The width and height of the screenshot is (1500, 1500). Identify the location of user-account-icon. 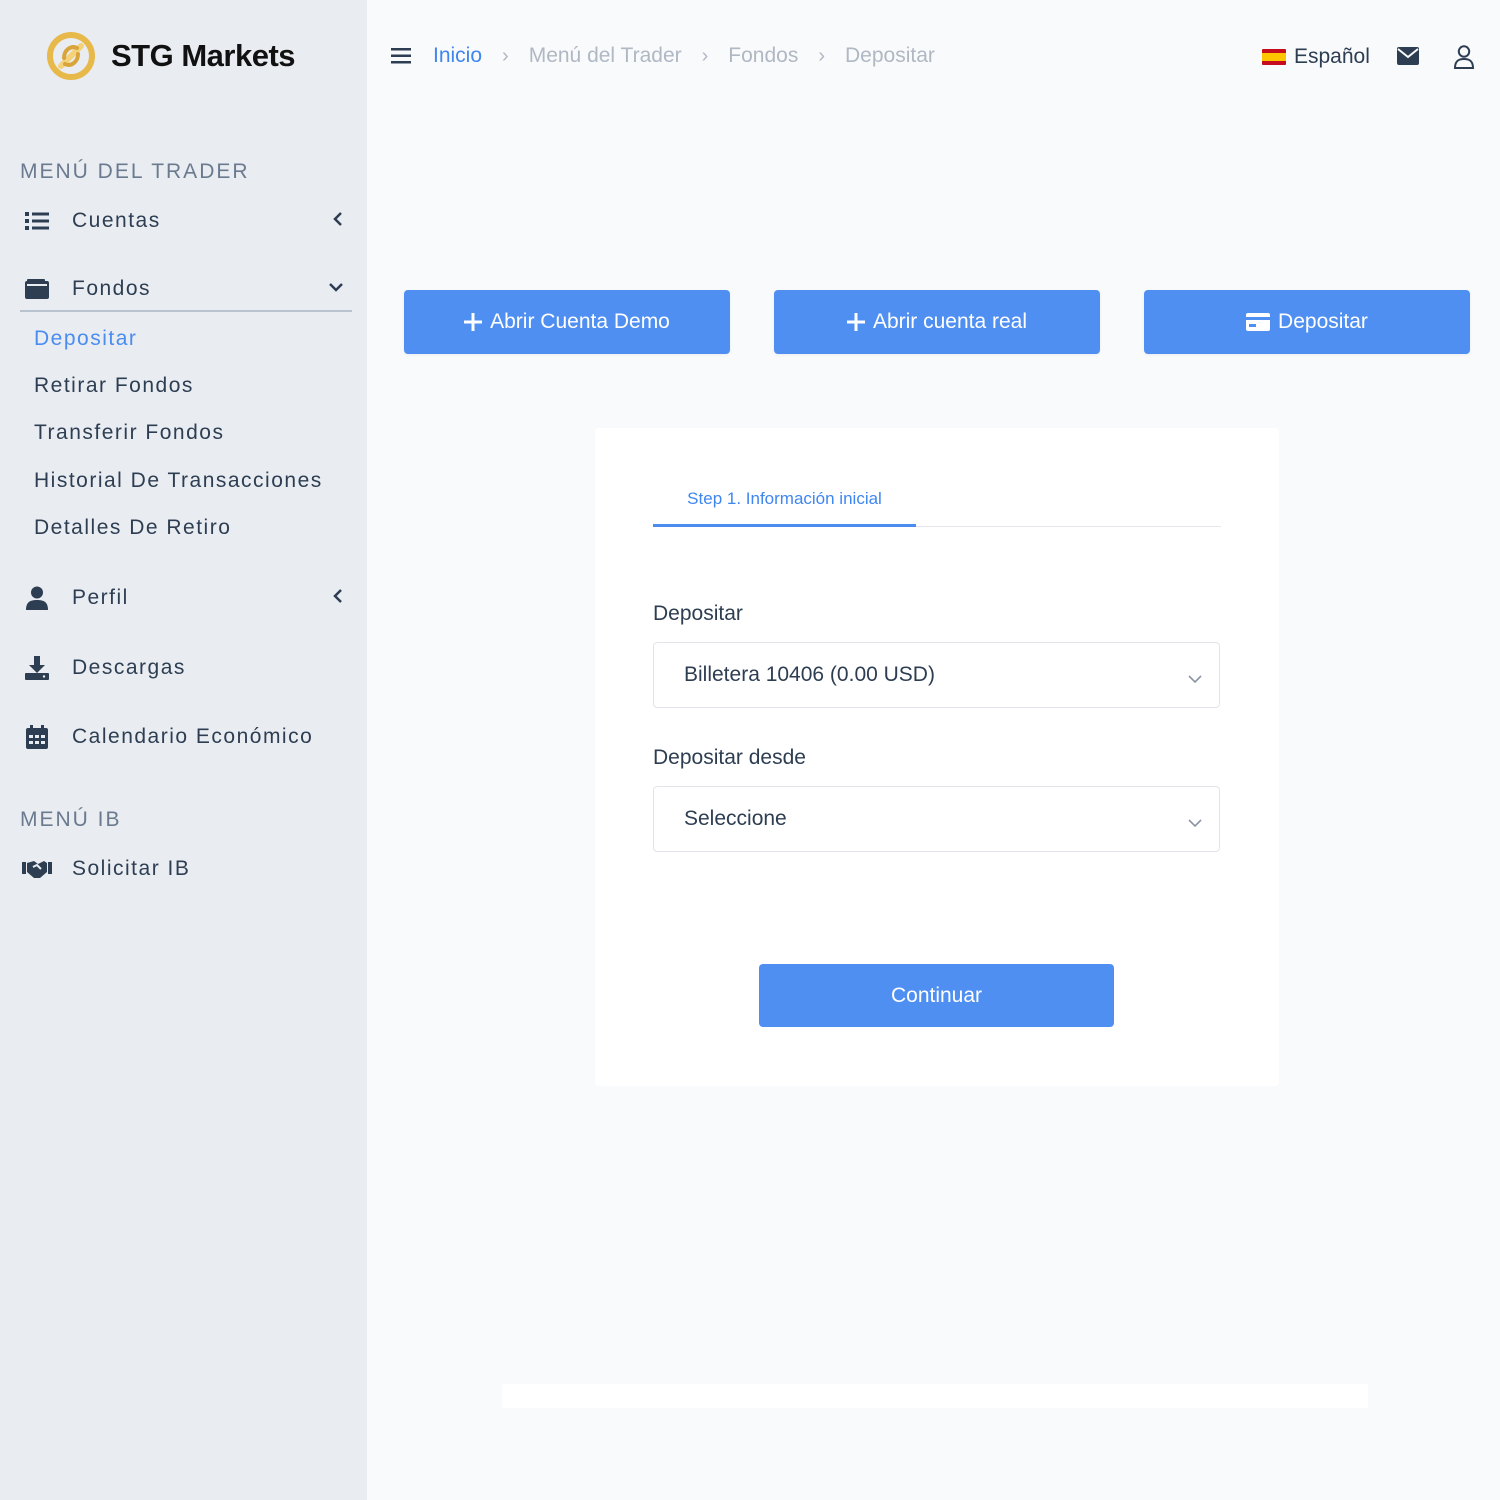
(1464, 59).